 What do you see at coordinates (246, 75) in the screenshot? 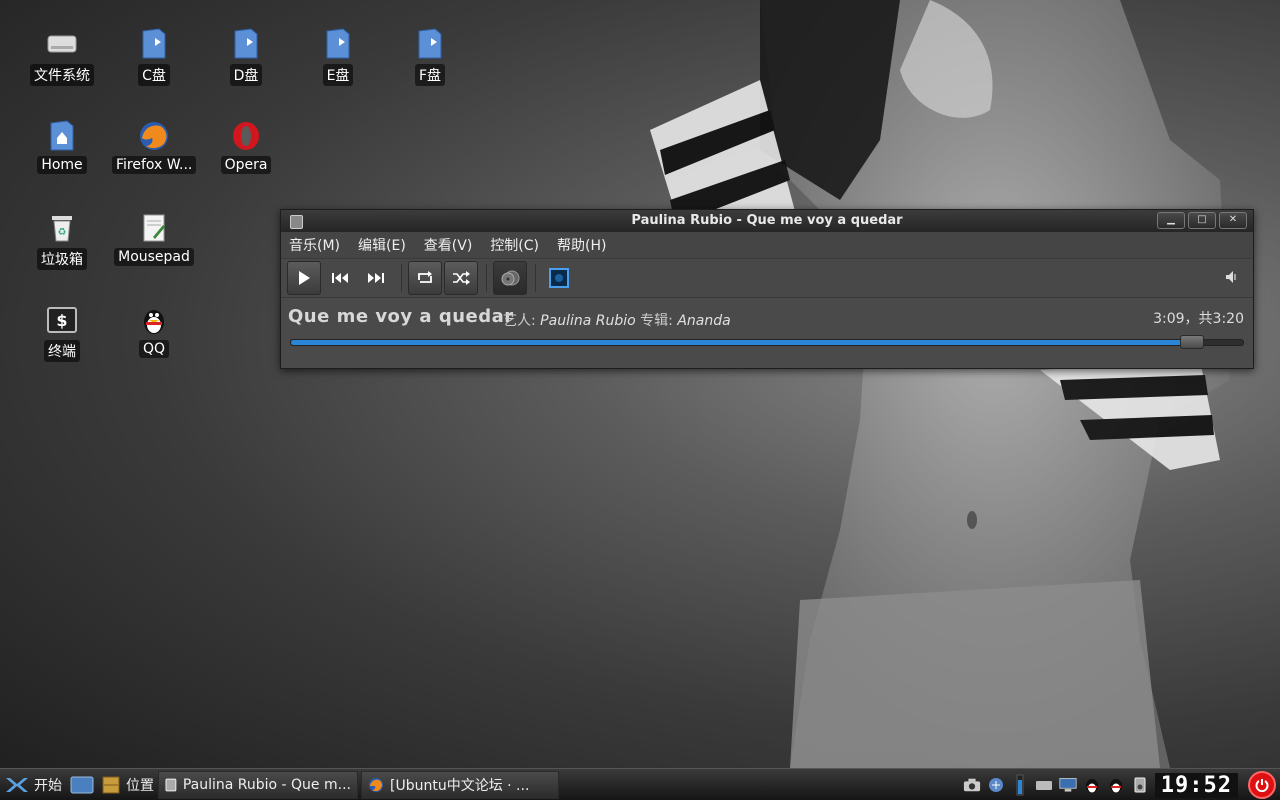
I see `desktop-icon-label: D盘` at bounding box center [246, 75].